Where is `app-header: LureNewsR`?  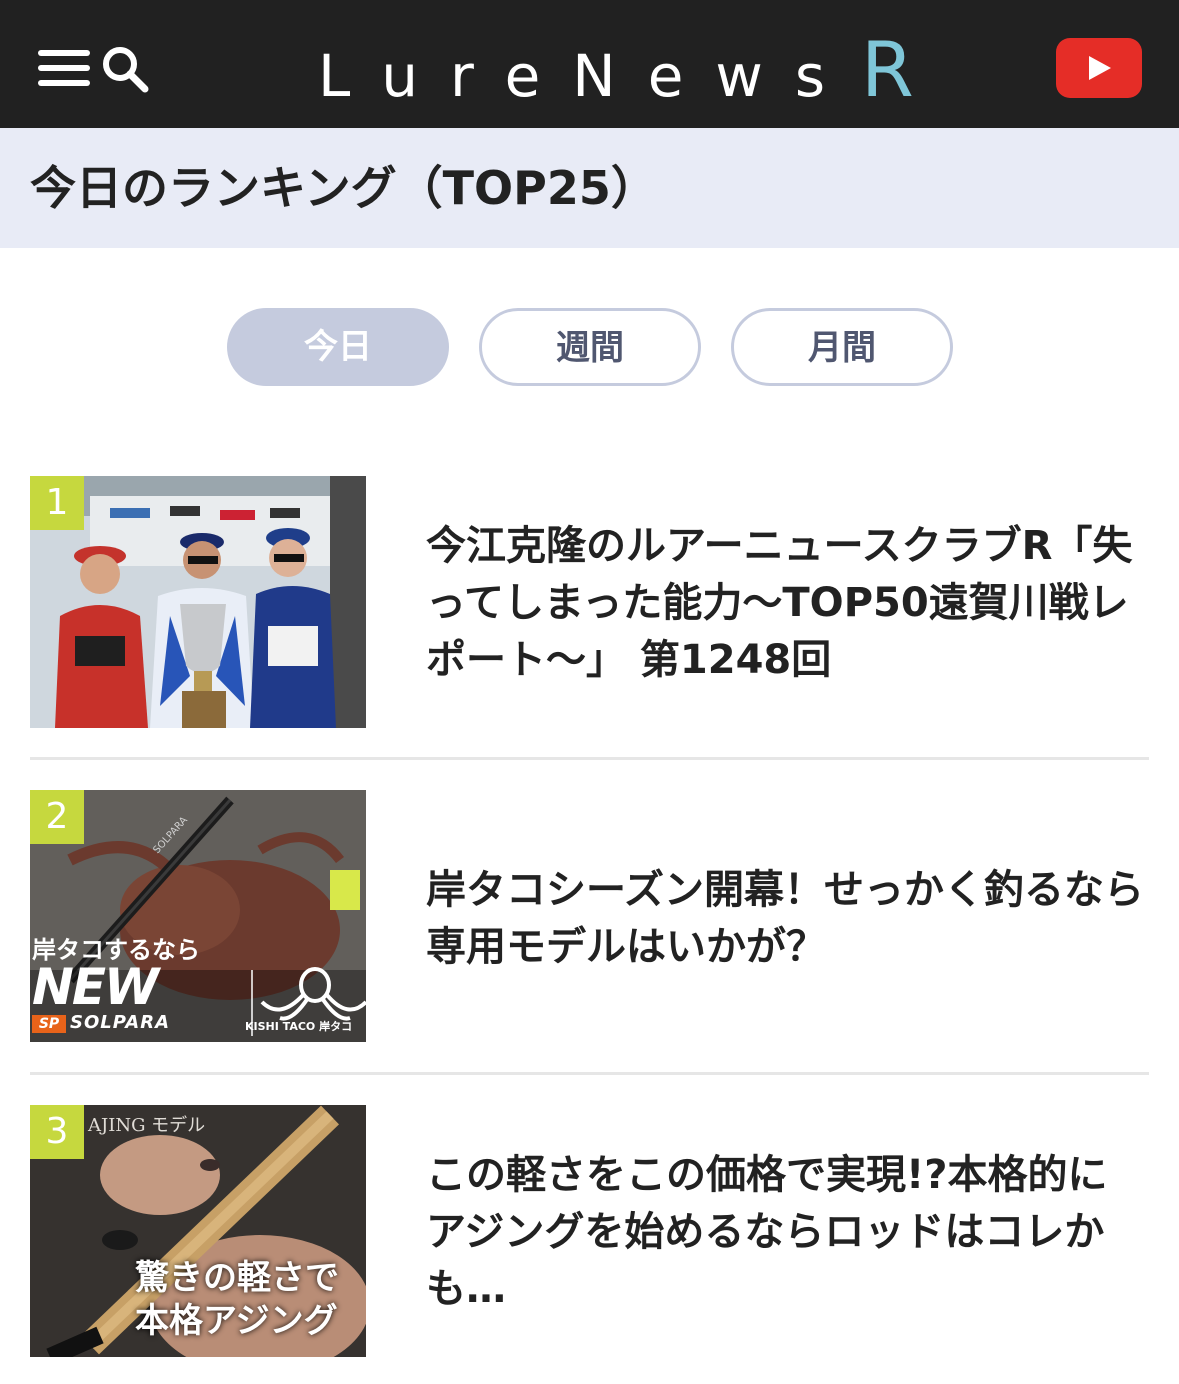 app-header: LureNewsR is located at coordinates (589, 64).